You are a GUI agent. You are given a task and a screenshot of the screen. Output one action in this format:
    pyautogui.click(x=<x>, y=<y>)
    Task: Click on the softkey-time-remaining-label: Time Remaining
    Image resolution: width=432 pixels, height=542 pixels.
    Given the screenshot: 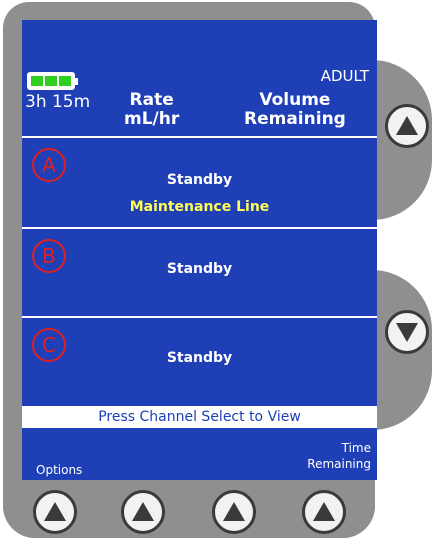 What is the action you would take?
    pyautogui.click(x=339, y=456)
    